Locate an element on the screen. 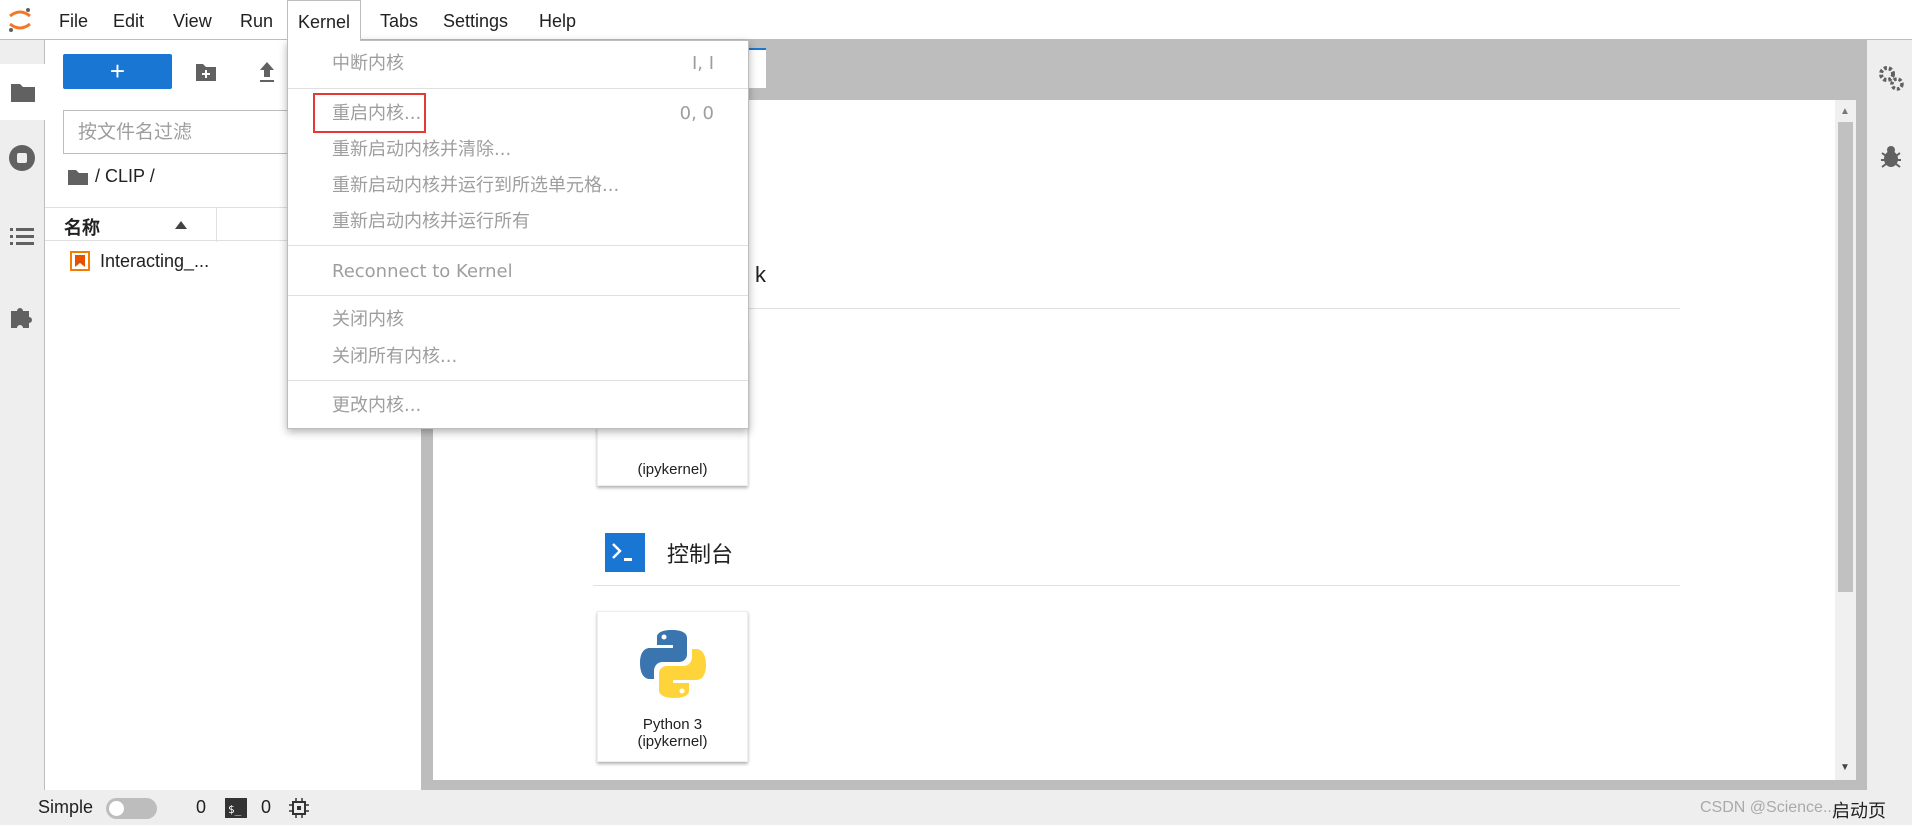 Image resolution: width=1912 pixels, height=825 pixels. notebook-heading-text: k is located at coordinates (760, 274).